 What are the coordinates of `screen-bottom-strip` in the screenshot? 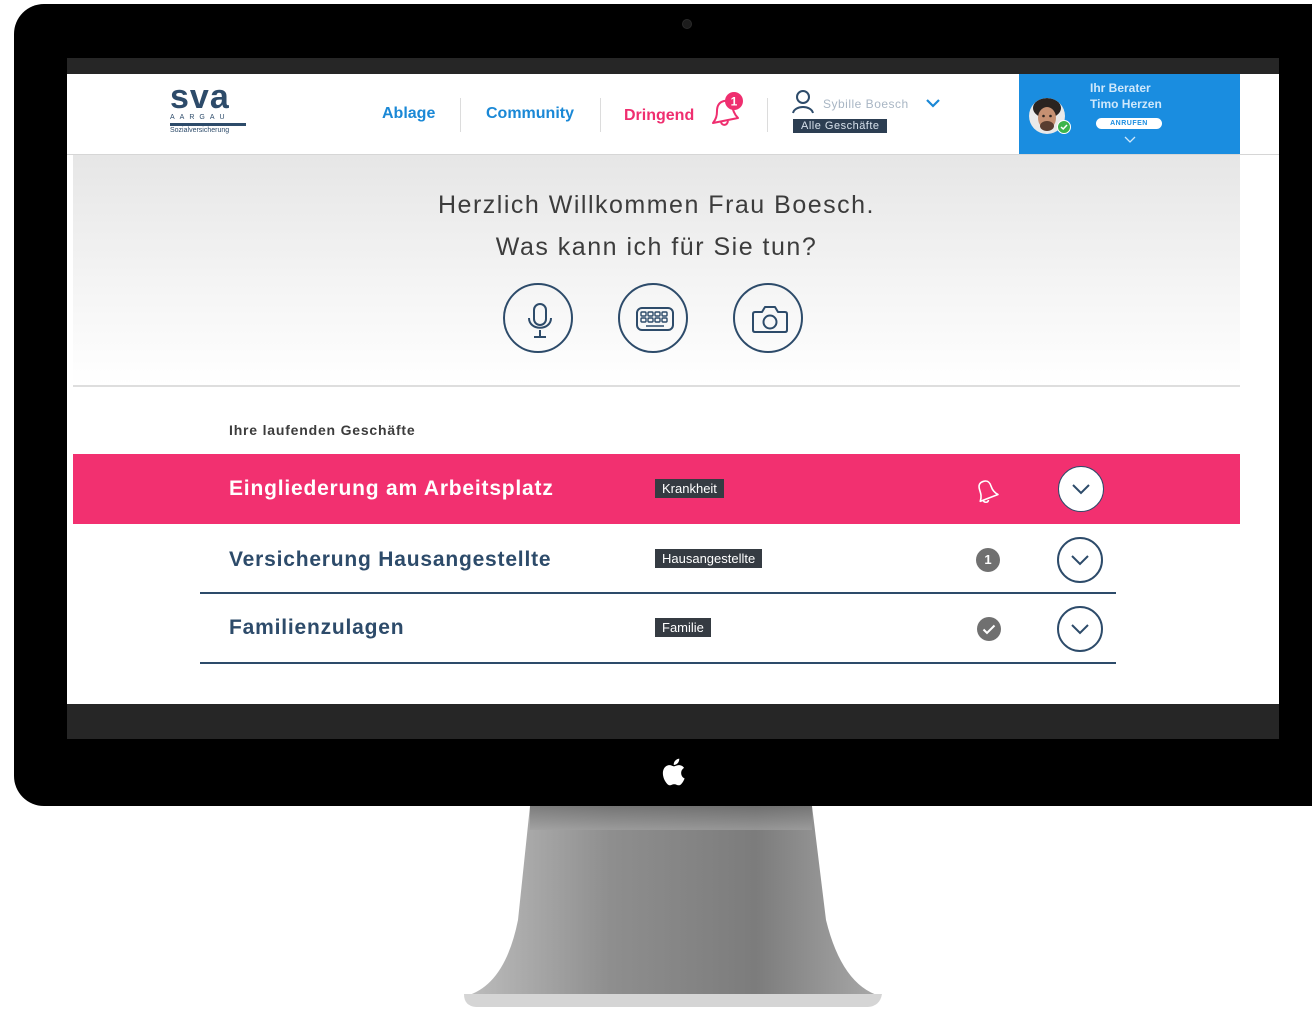 It's located at (673, 721).